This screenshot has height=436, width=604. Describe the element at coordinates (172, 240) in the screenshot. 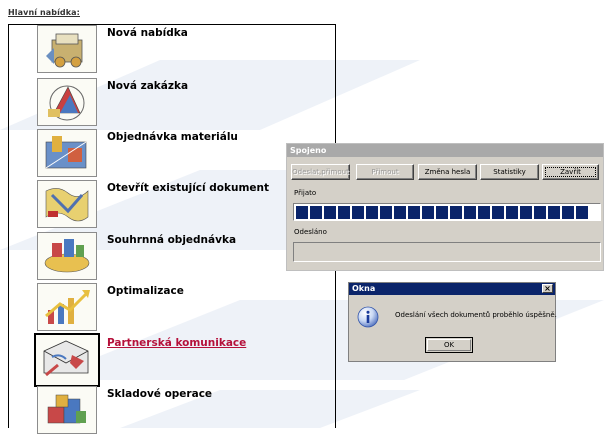

I see `menu-item-label: Souhrnná objednávka` at that location.